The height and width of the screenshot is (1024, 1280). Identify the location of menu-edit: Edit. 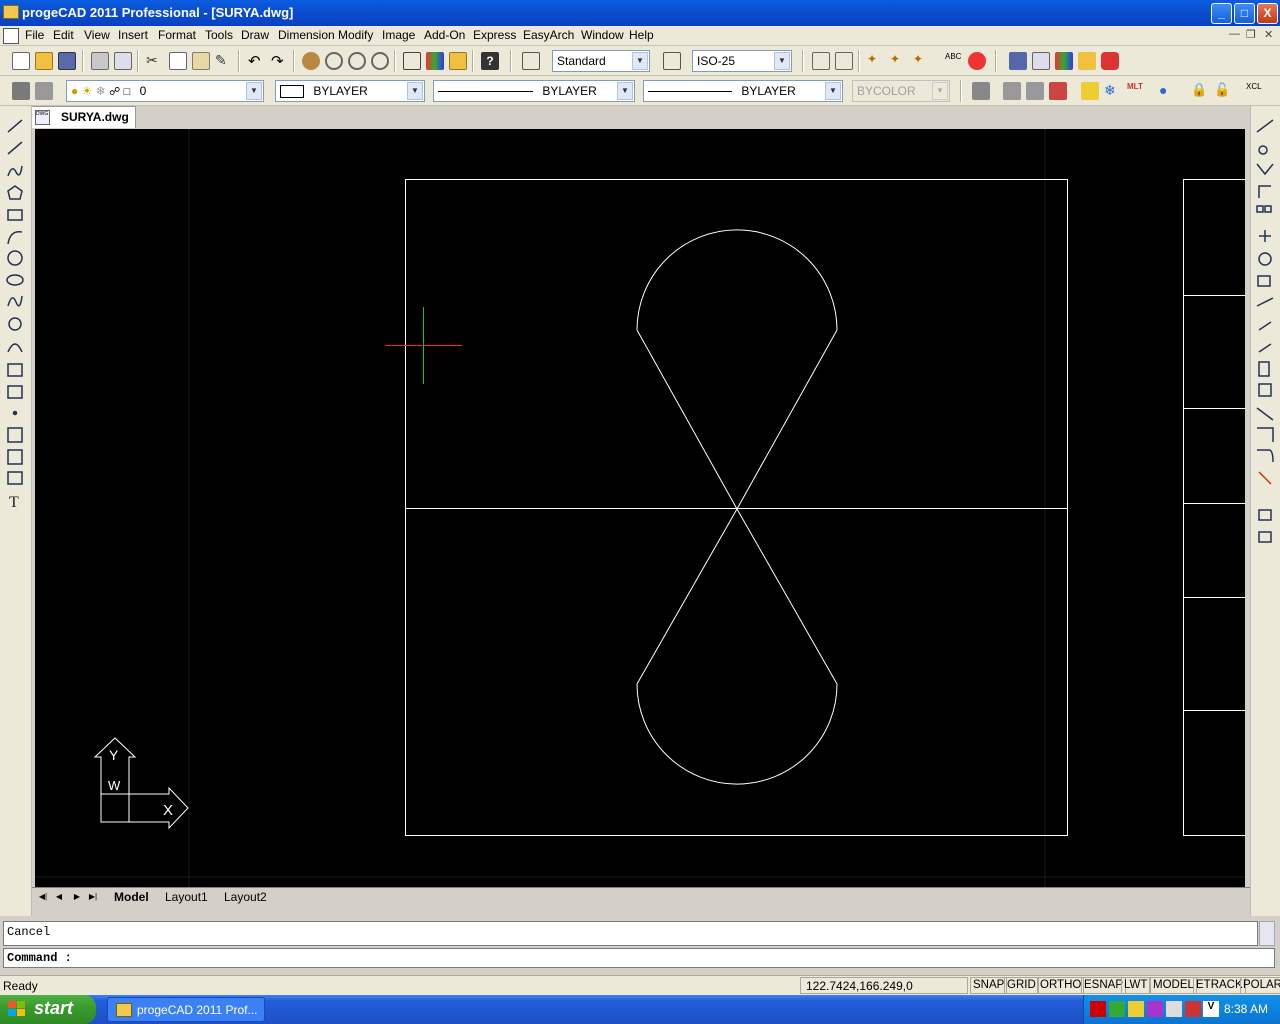
(63, 35).